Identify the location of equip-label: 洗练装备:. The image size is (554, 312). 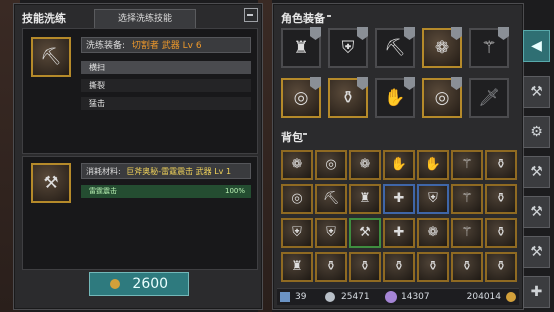
(106, 46).